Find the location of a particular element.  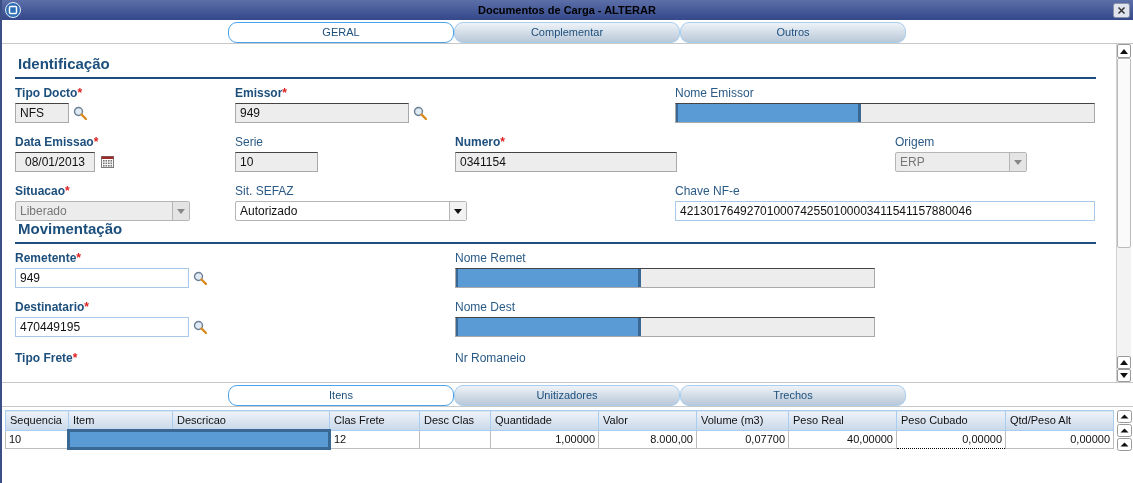

scrollbar is located at coordinates (1123, 213).